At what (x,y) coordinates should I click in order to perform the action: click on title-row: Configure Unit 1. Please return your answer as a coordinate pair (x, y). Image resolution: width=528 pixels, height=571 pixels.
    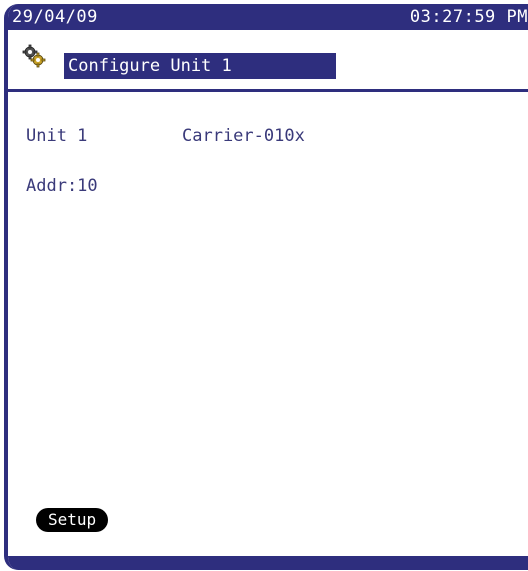
    Looking at the image, I should click on (268, 61).